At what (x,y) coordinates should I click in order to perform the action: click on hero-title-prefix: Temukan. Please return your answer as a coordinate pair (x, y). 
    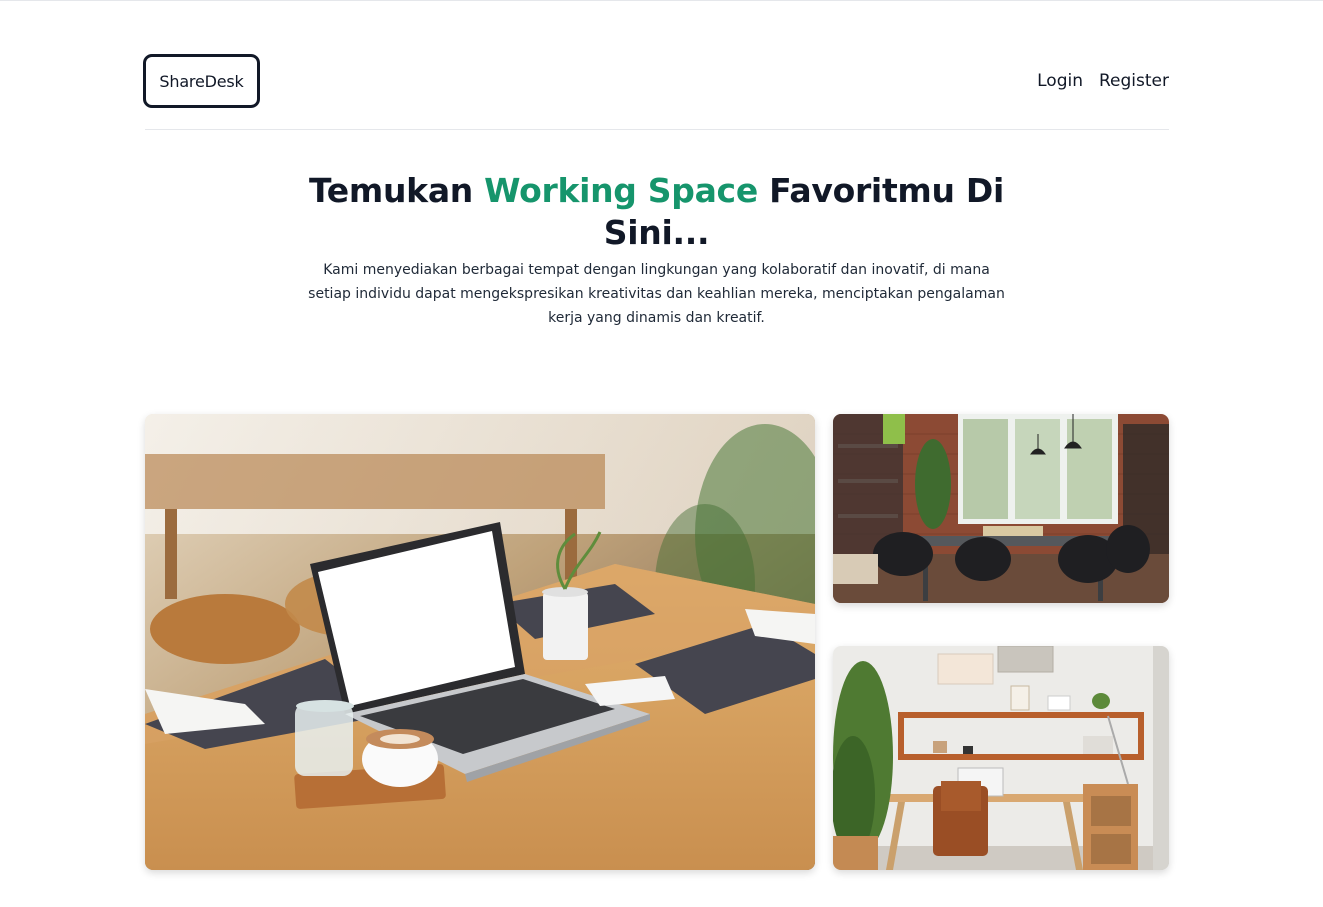
    Looking at the image, I should click on (396, 190).